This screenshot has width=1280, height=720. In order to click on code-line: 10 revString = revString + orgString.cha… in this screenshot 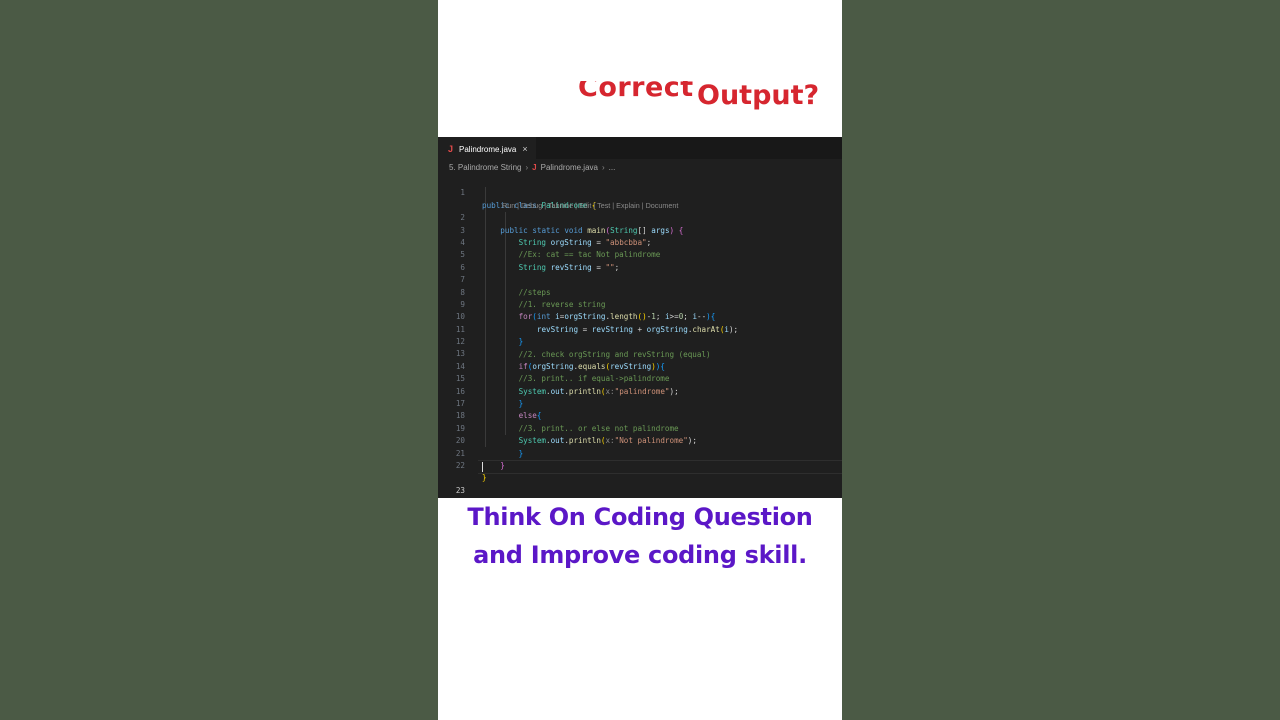, I will do `click(640, 316)`.